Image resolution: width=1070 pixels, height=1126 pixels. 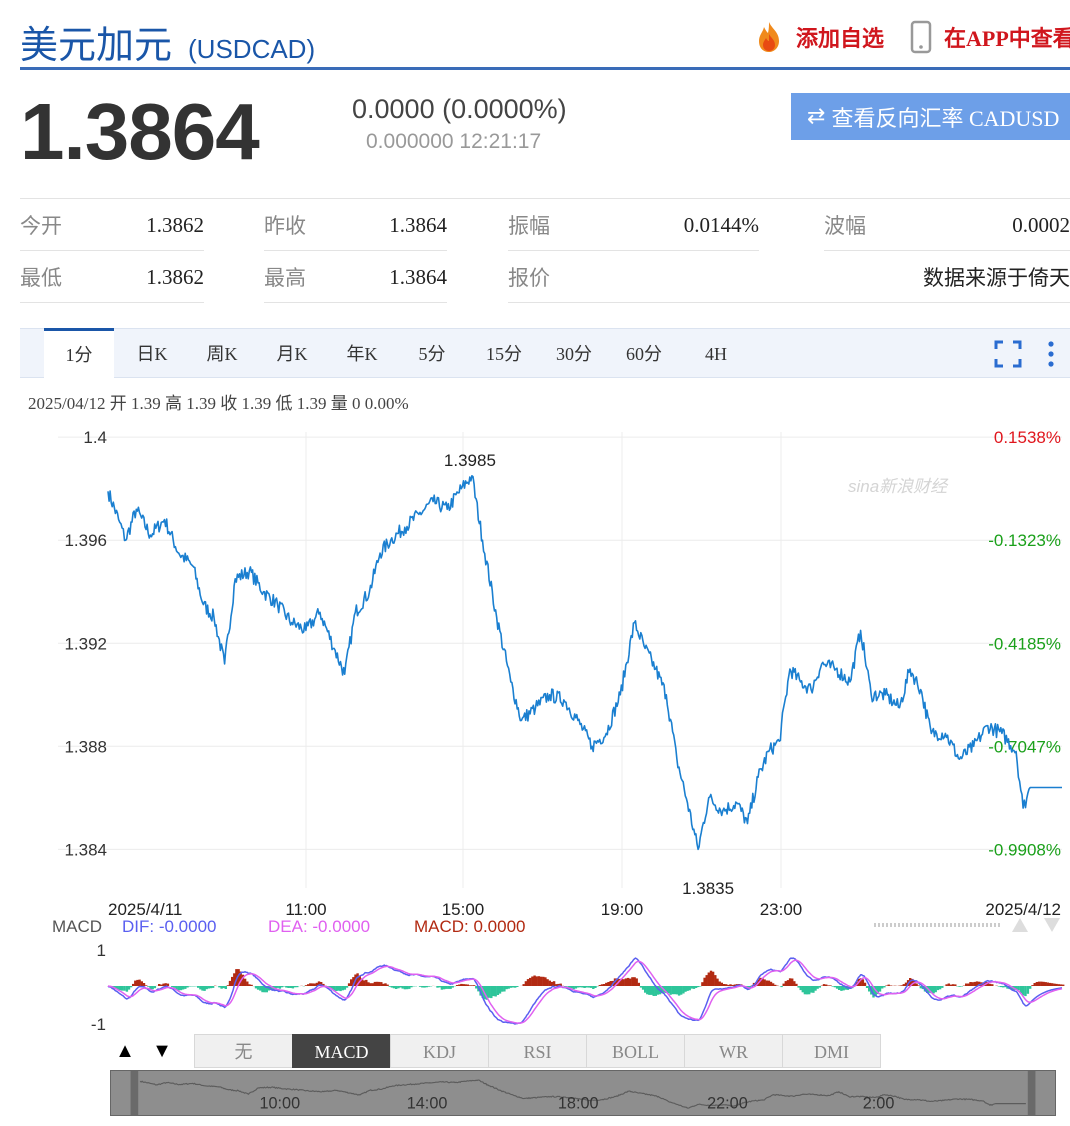 What do you see at coordinates (504, 353) in the screenshot?
I see `tab-15min: 15分` at bounding box center [504, 353].